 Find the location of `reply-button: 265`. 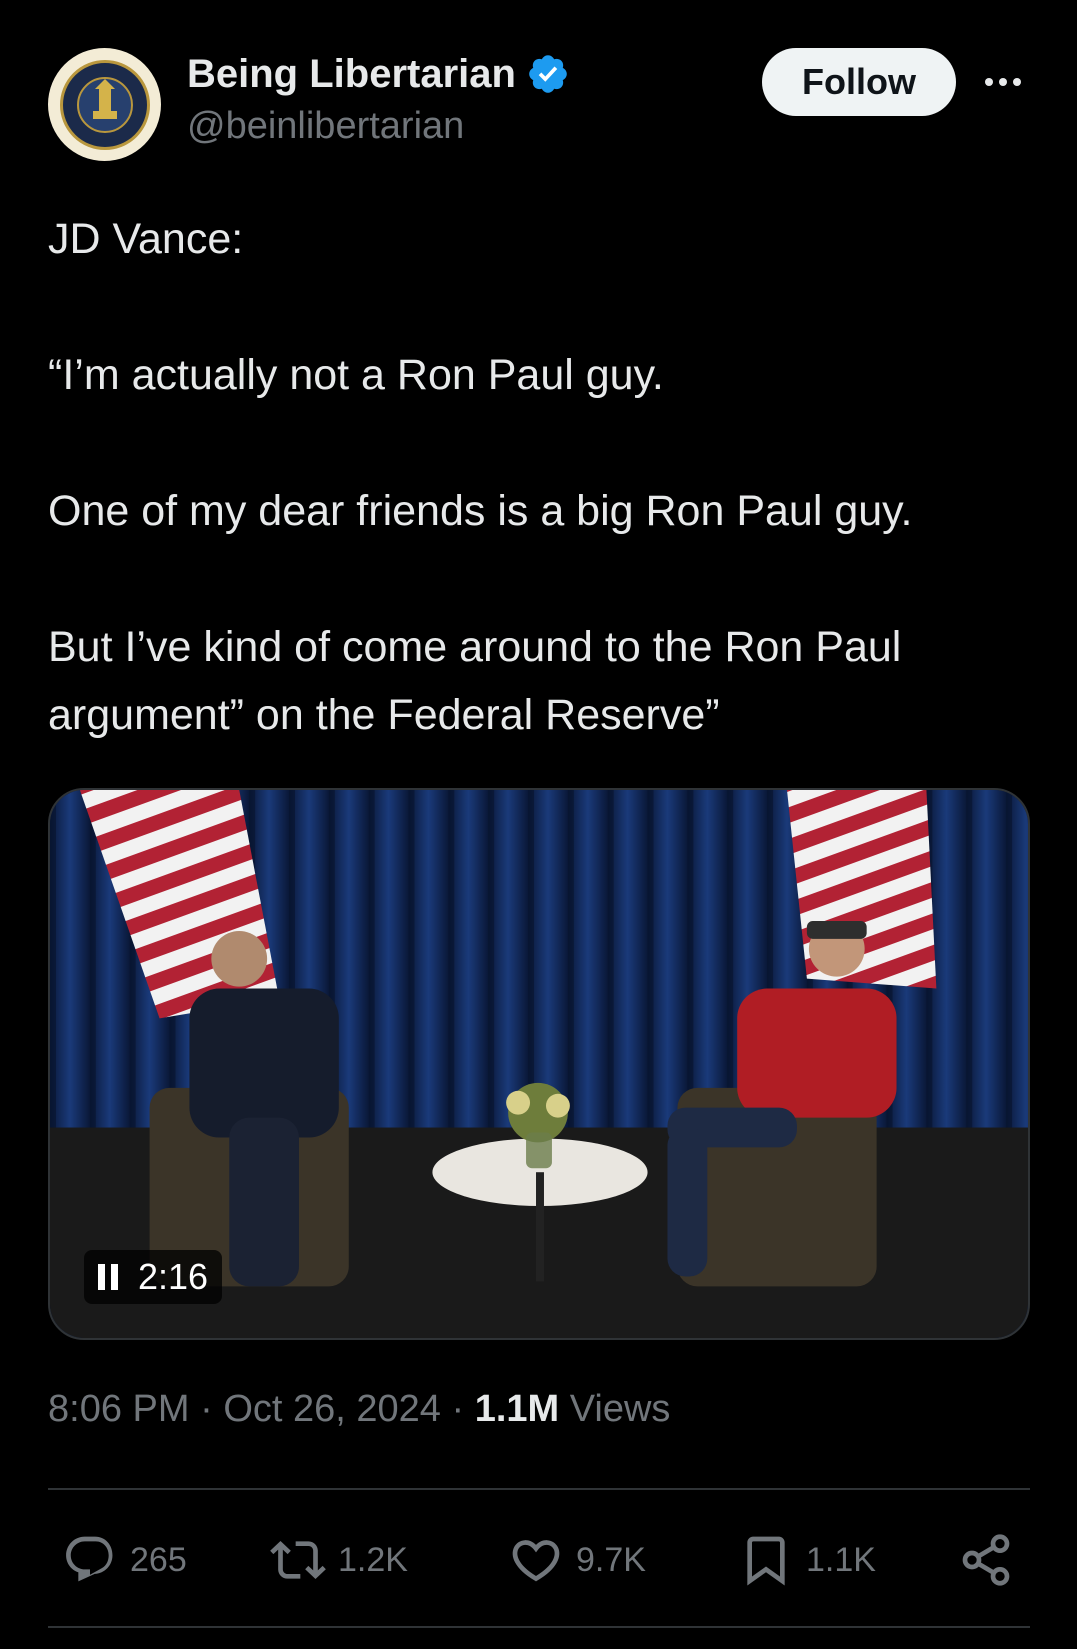

reply-button: 265 is located at coordinates (124, 1560).